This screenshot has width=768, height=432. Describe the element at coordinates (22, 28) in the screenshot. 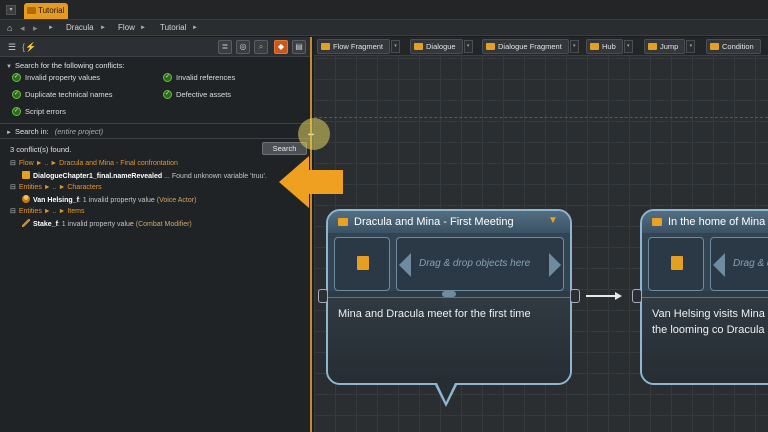

I see `back-icon: ◂` at that location.